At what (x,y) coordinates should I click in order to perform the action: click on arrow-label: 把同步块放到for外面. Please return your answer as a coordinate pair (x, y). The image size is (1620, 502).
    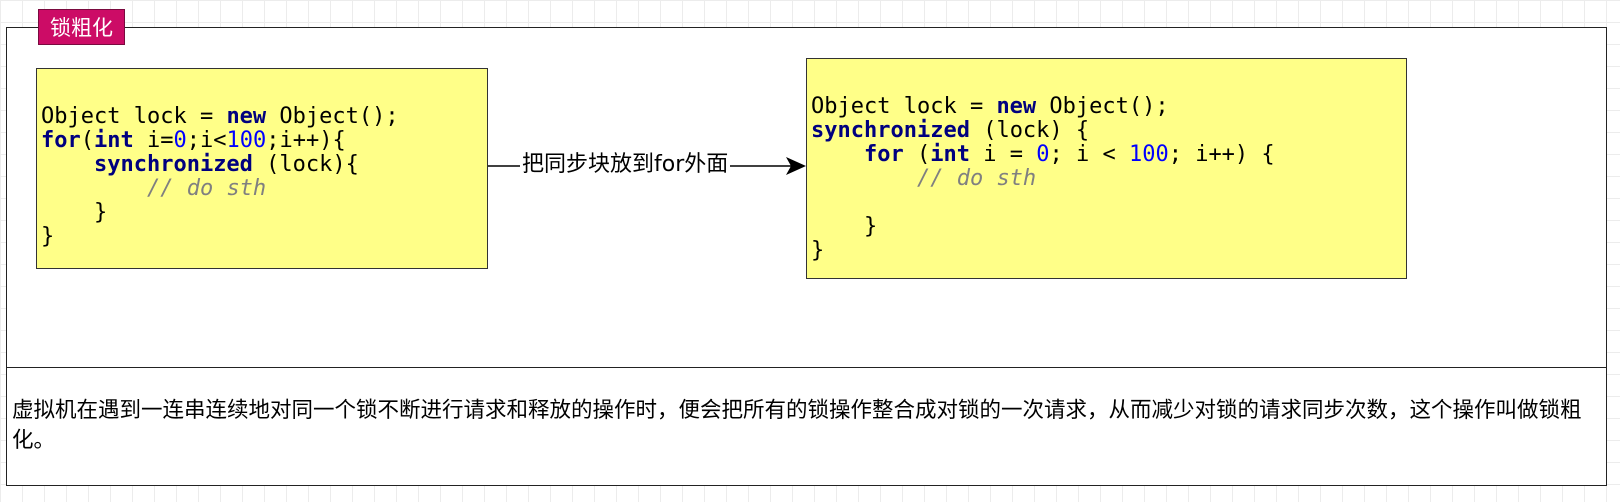
    Looking at the image, I should click on (625, 165).